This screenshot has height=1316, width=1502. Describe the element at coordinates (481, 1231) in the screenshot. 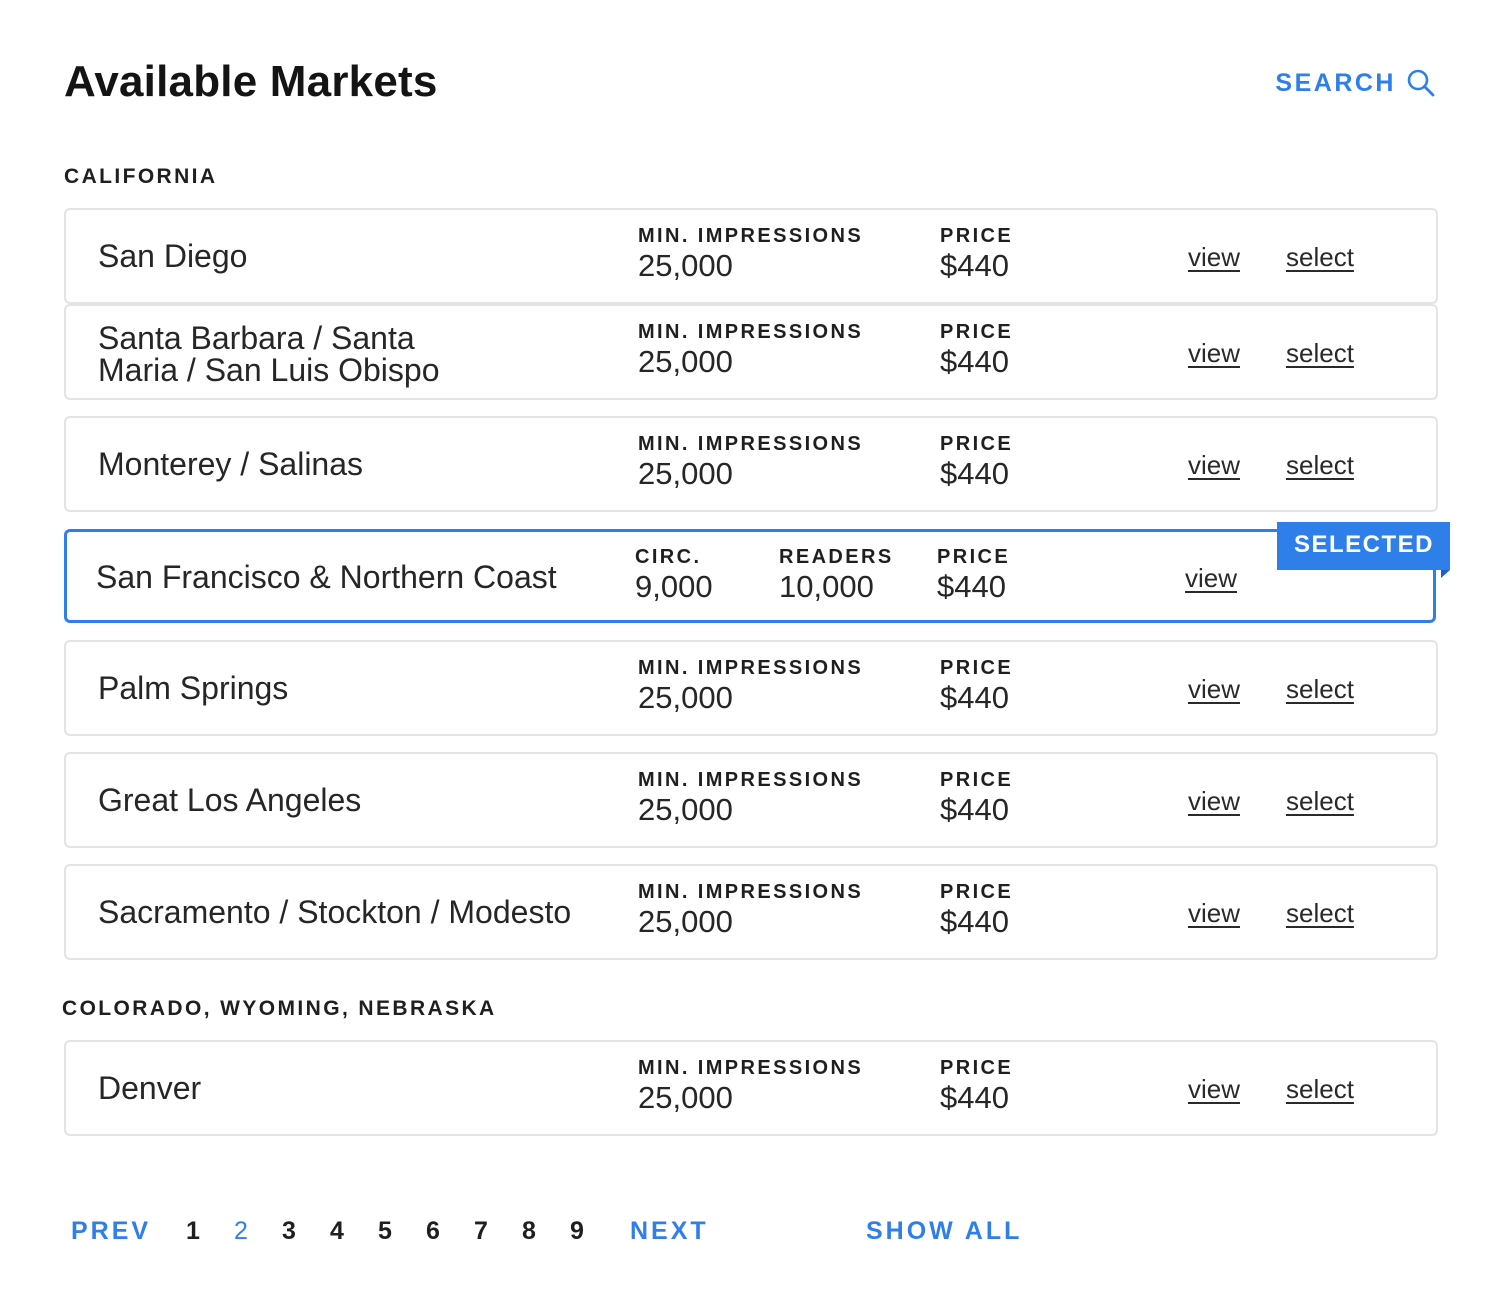

I see `page-7-button: 7` at that location.